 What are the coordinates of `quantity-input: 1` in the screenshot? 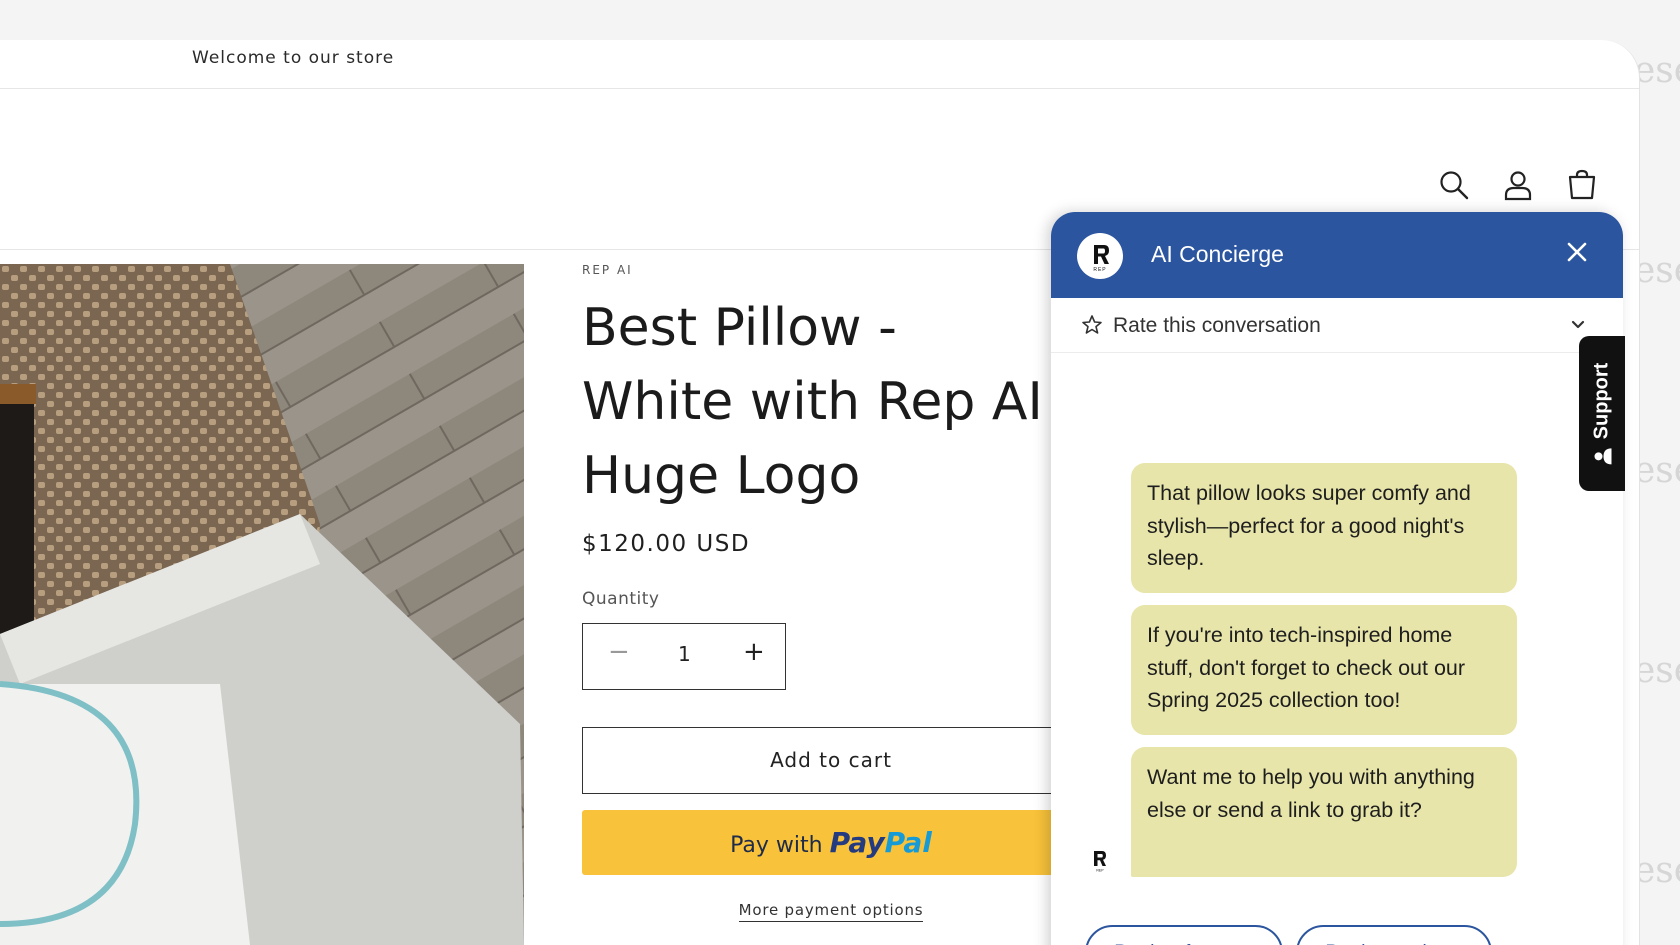 It's located at (684, 654).